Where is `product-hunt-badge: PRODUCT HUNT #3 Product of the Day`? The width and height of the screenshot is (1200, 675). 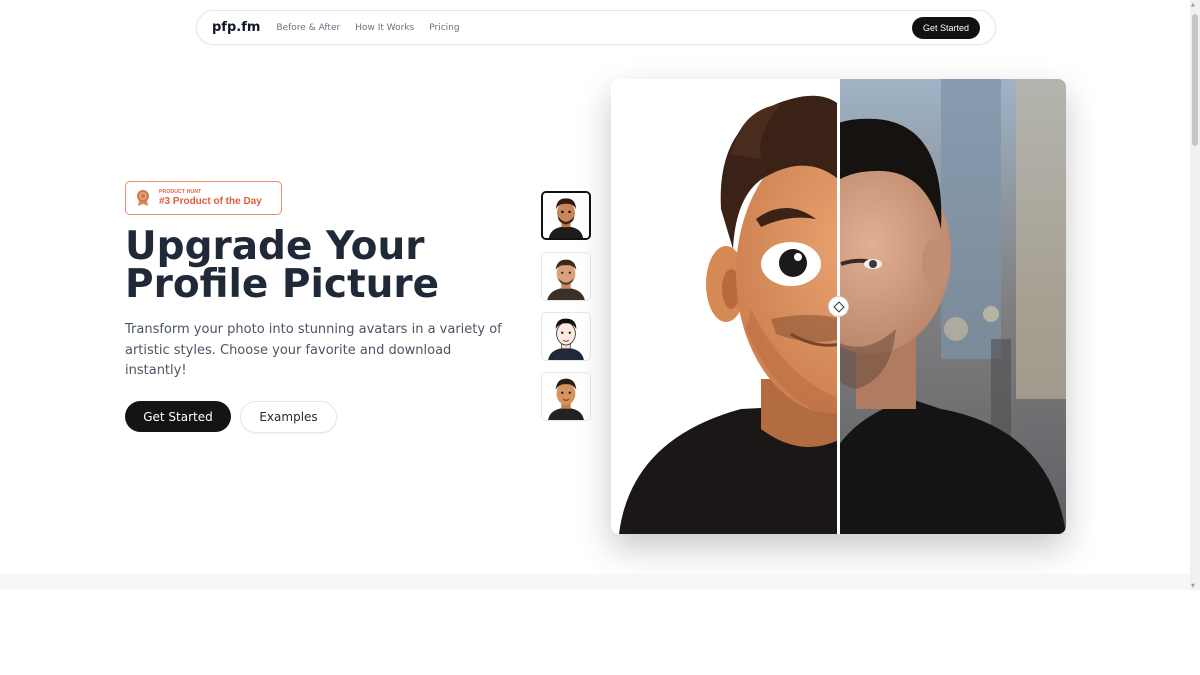 product-hunt-badge: PRODUCT HUNT #3 Product of the Day is located at coordinates (203, 198).